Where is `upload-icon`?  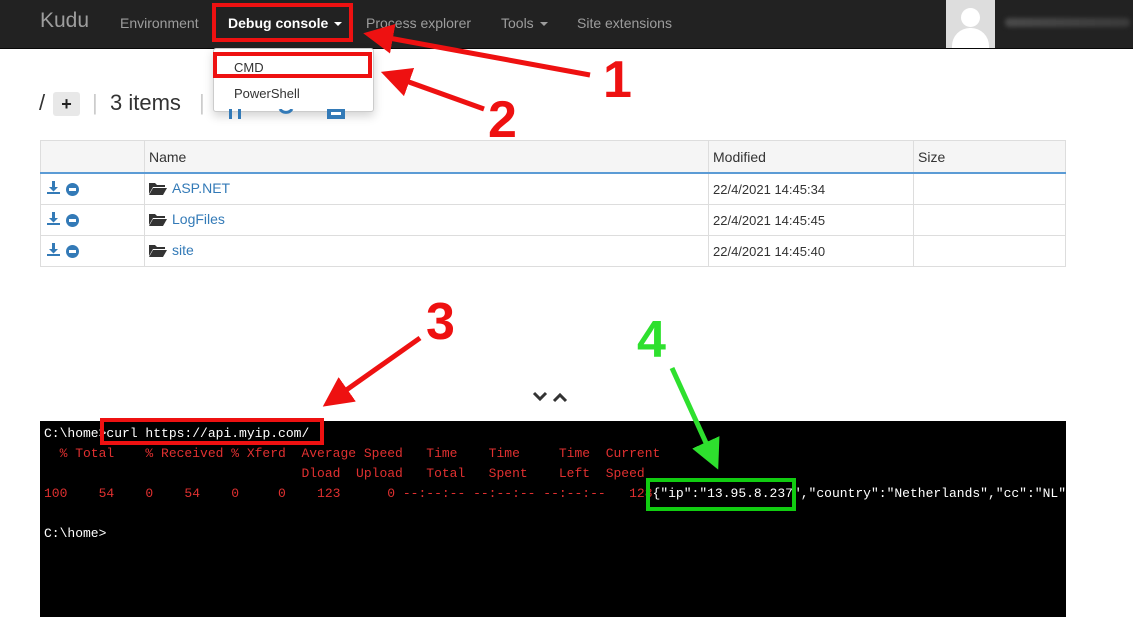
upload-icon is located at coordinates (235, 114).